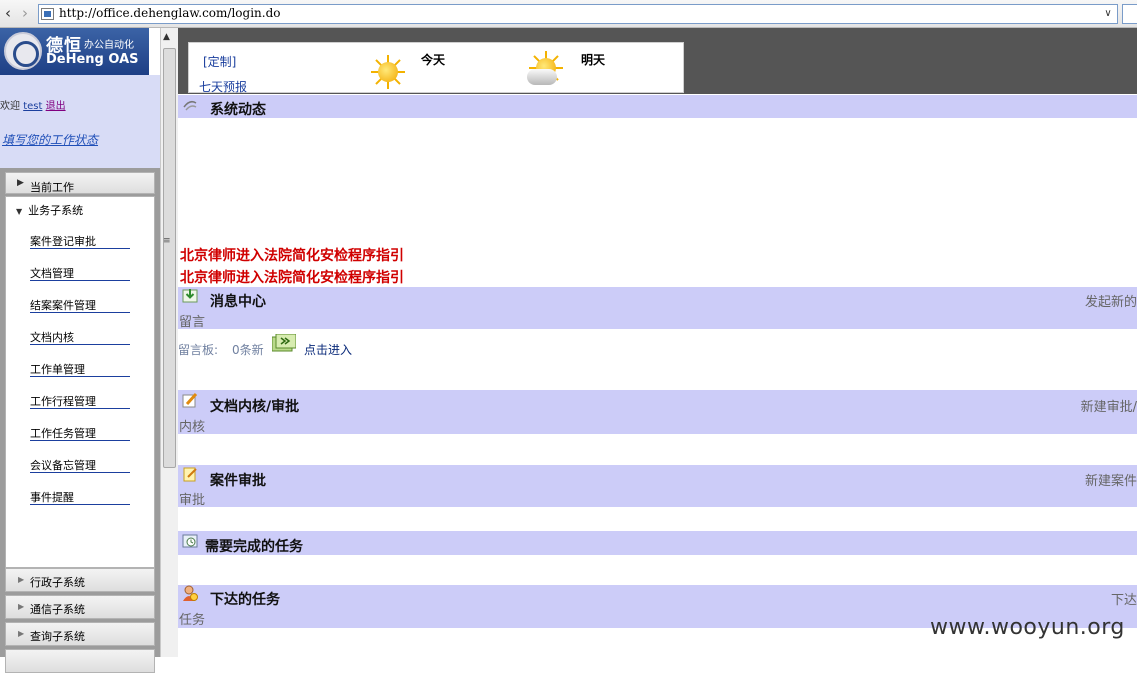 The image size is (1137, 673). Describe the element at coordinates (25, 13) in the screenshot. I see `forward-button: ›` at that location.